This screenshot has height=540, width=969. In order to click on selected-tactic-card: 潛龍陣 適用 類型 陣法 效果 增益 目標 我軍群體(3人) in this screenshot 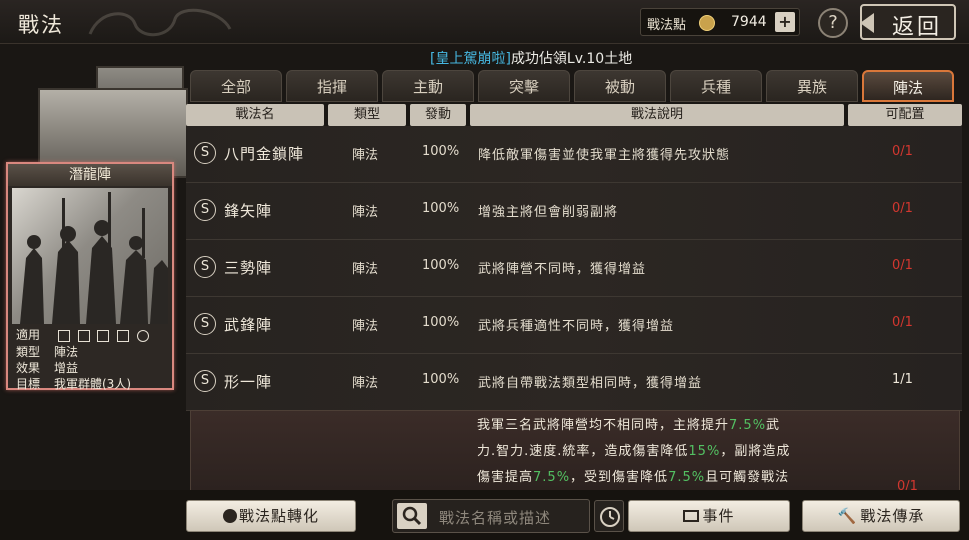, I will do `click(90, 277)`.